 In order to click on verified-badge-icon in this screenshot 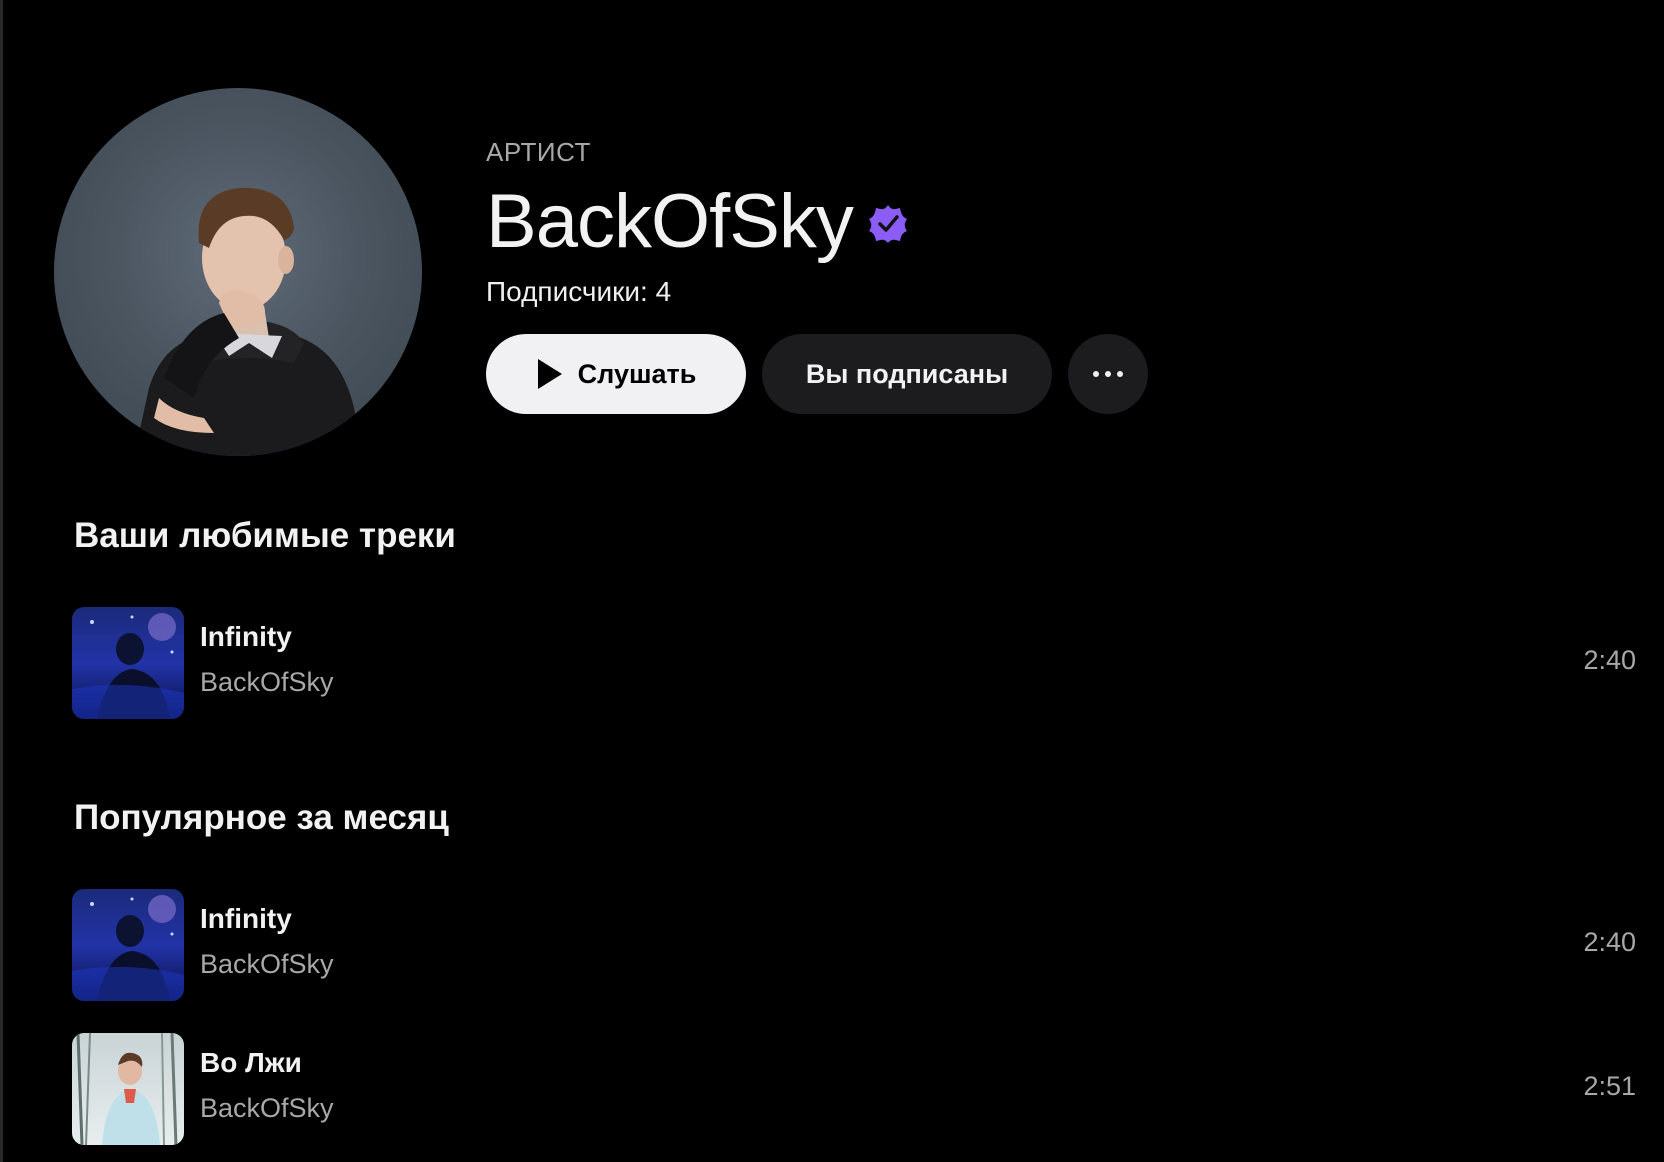, I will do `click(887, 224)`.